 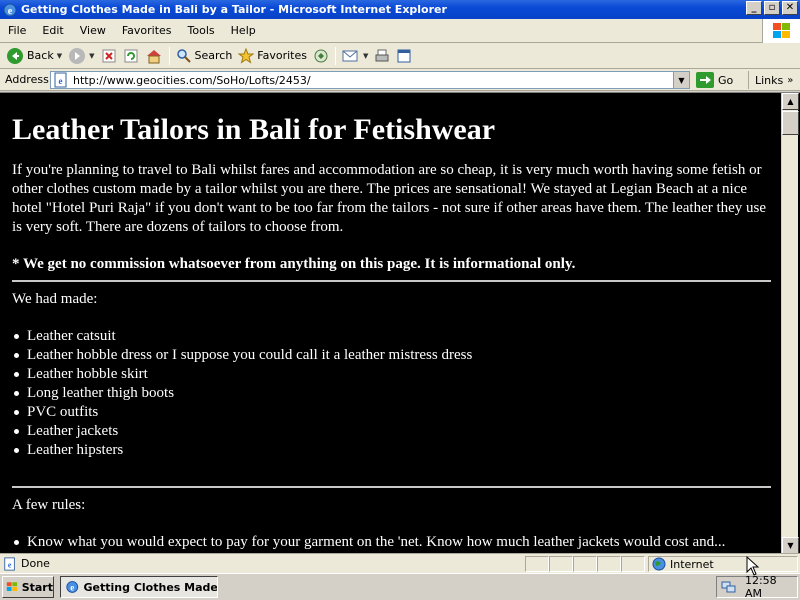 What do you see at coordinates (392, 374) in the screenshot?
I see `list-item: Leather hobble skirt` at bounding box center [392, 374].